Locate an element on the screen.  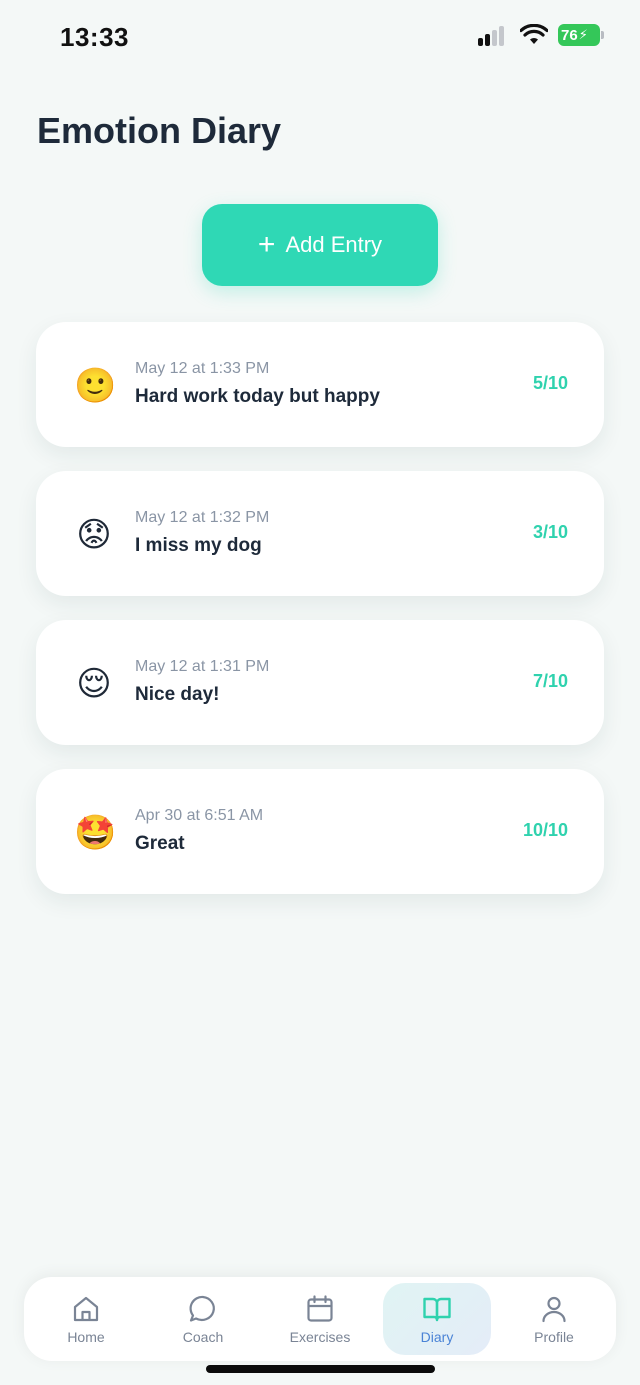
battery-level: 76 is located at coordinates (569, 35).